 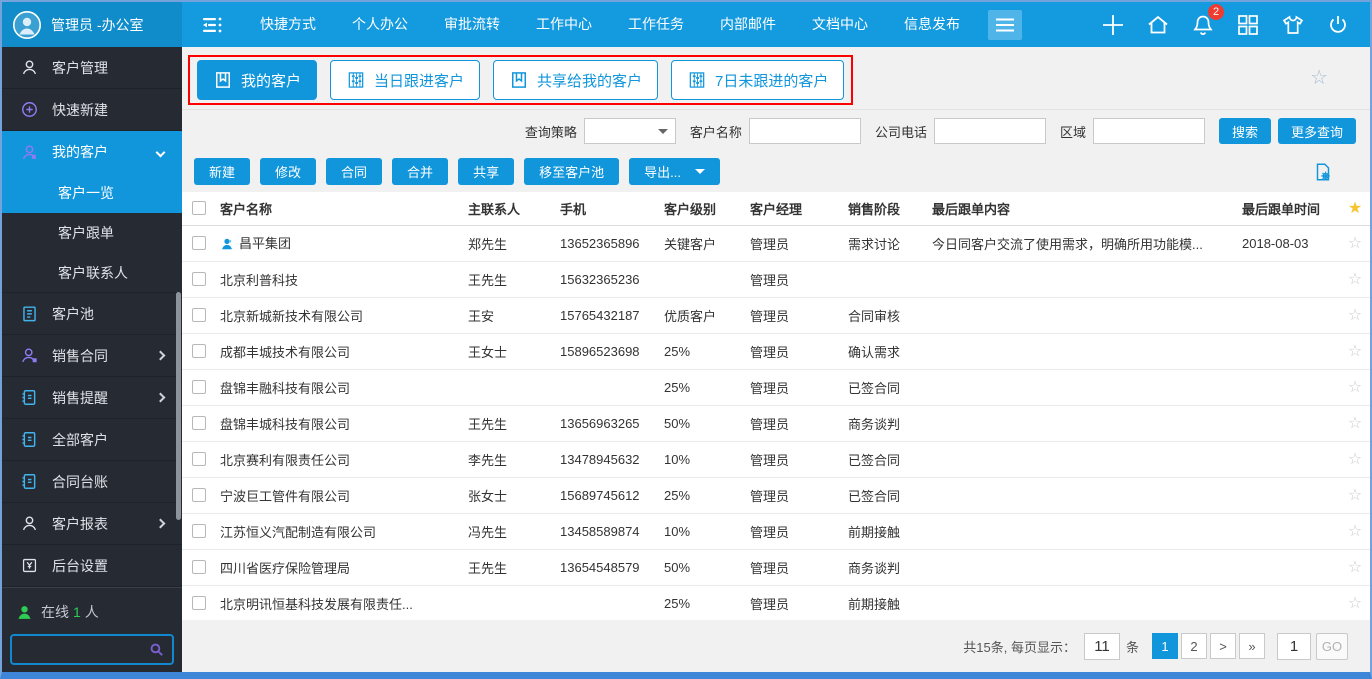 What do you see at coordinates (214, 25) in the screenshot?
I see `collapse-menu-icon` at bounding box center [214, 25].